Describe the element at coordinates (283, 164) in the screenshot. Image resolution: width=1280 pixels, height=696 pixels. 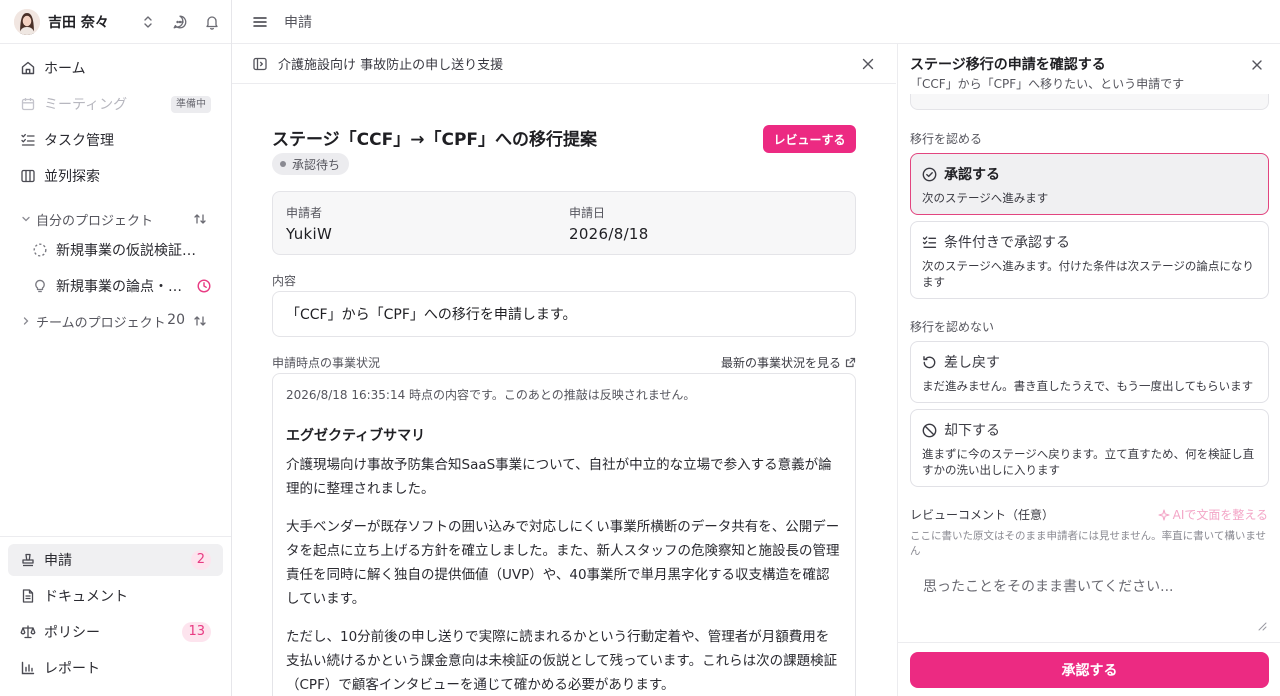
I see `status-dot` at that location.